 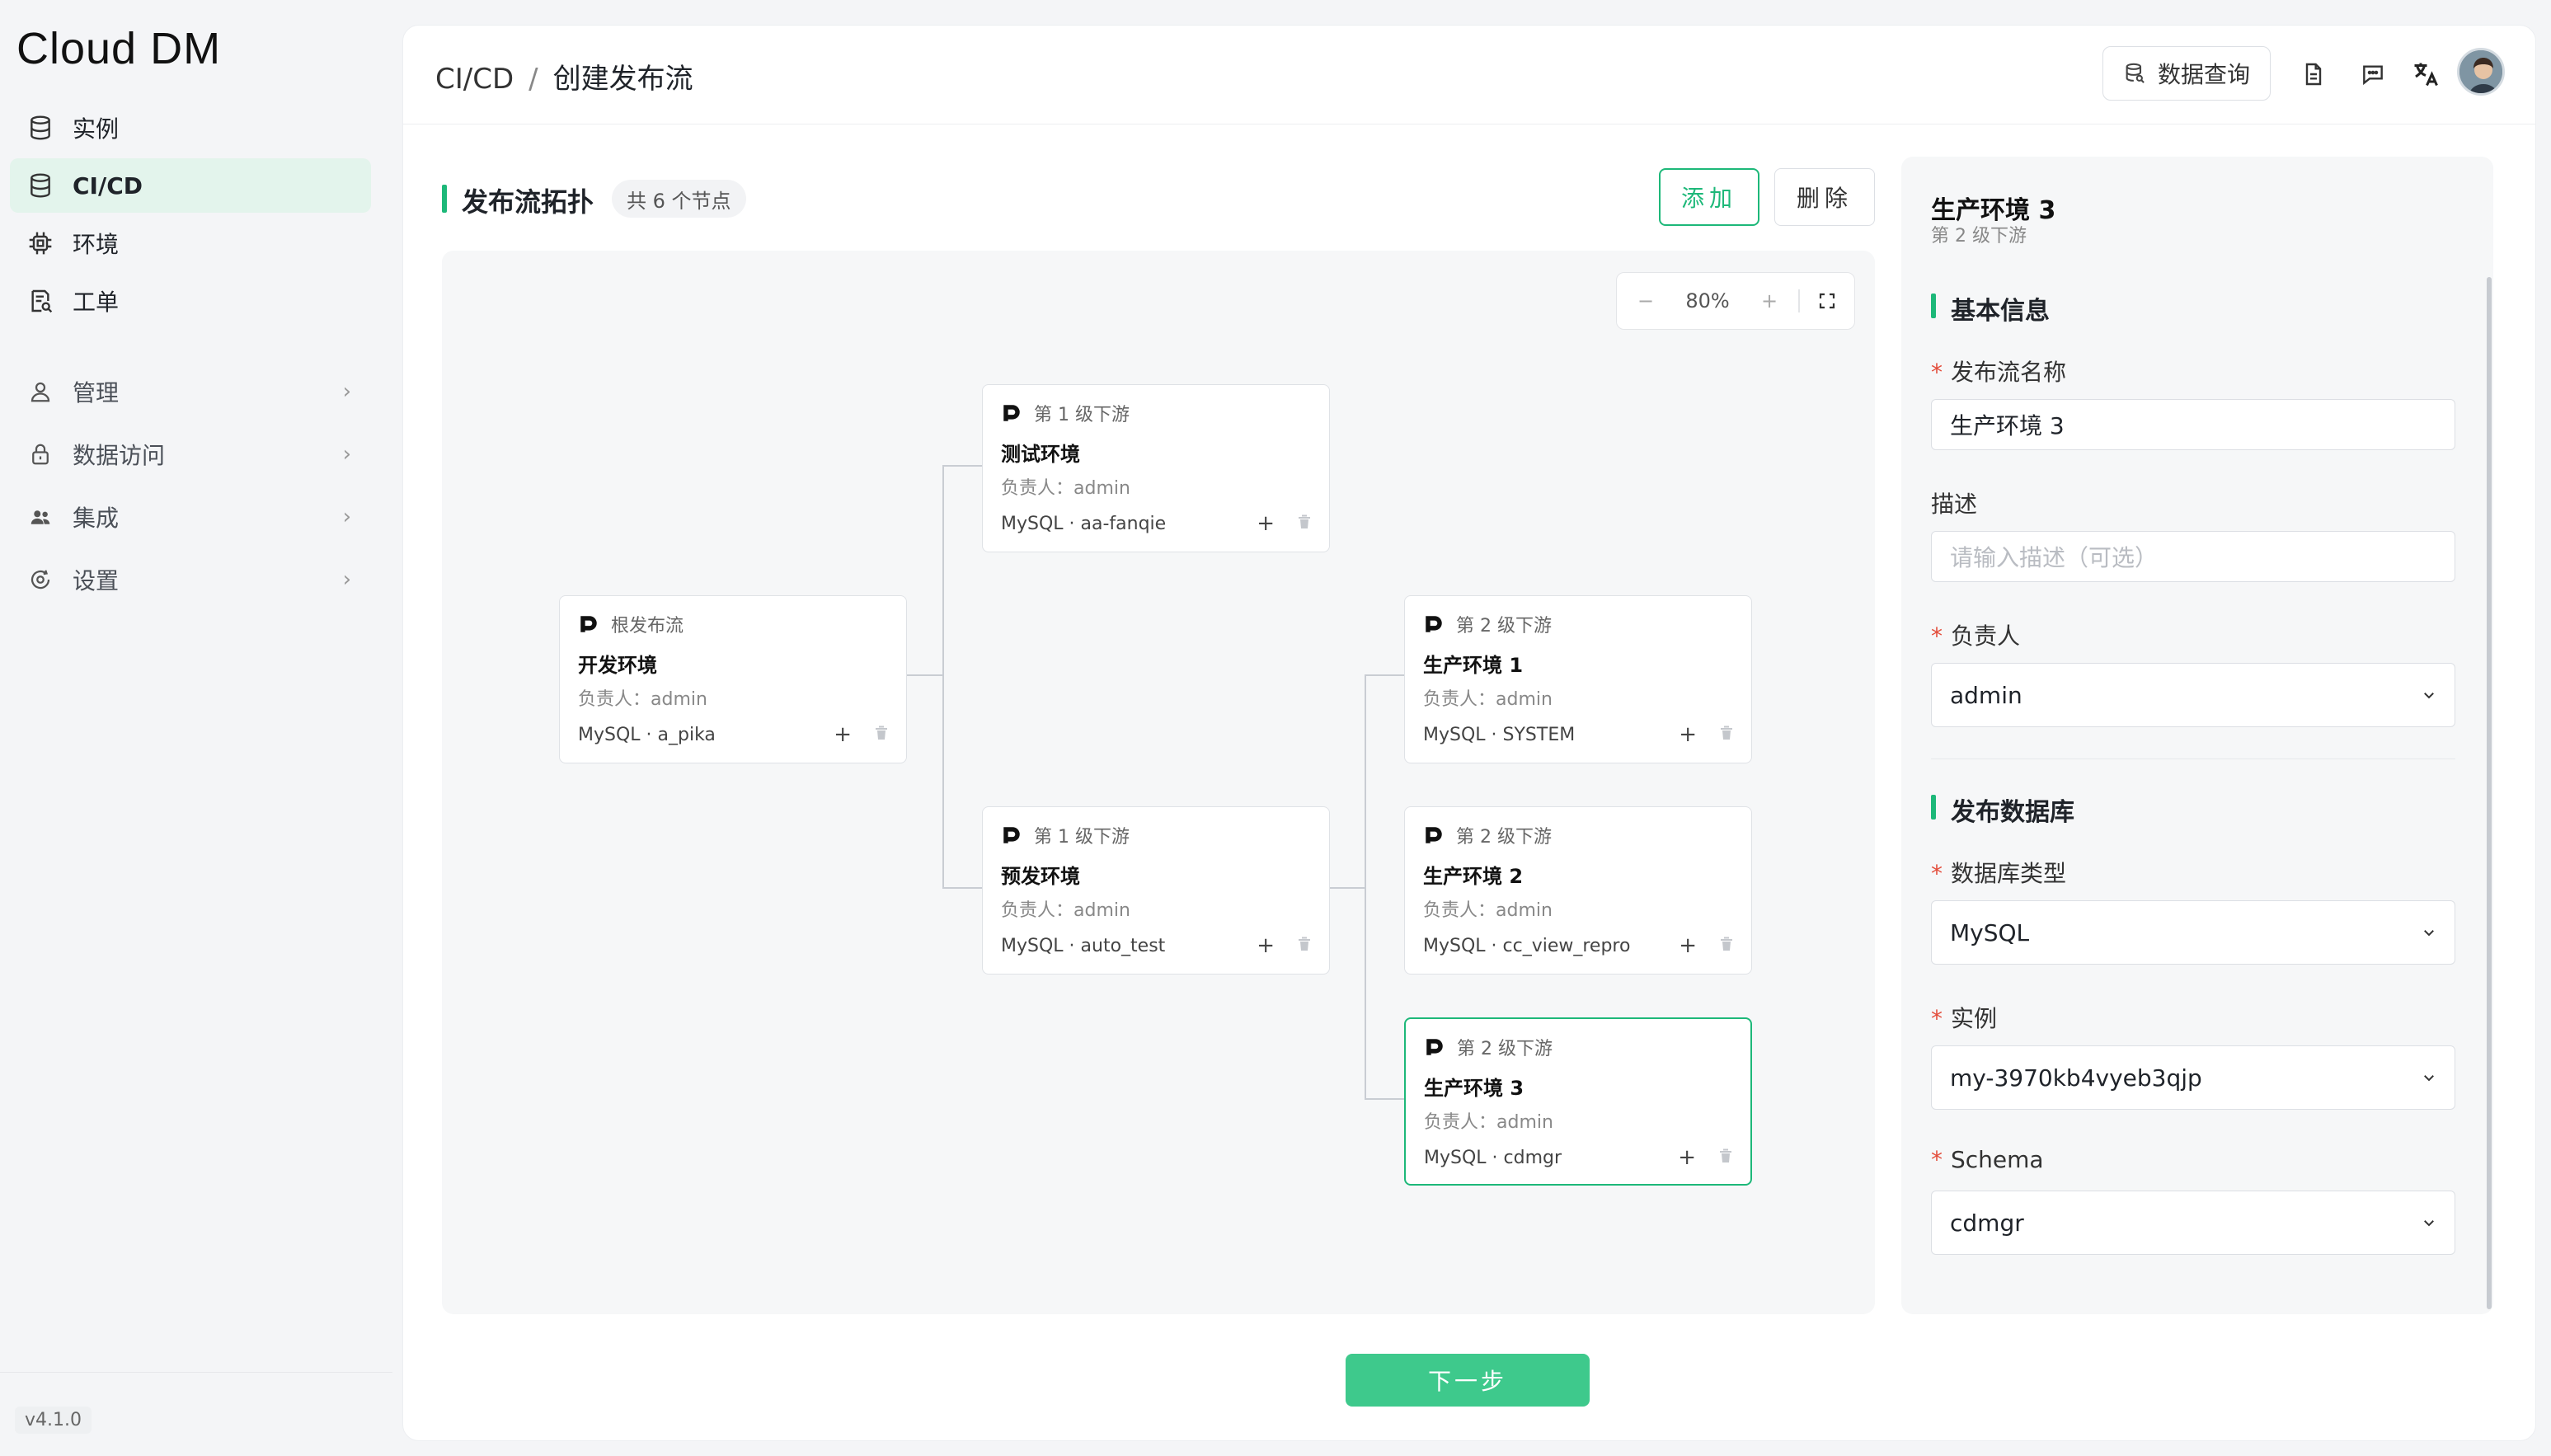 I want to click on section-accent-bar, so click(x=1933, y=306).